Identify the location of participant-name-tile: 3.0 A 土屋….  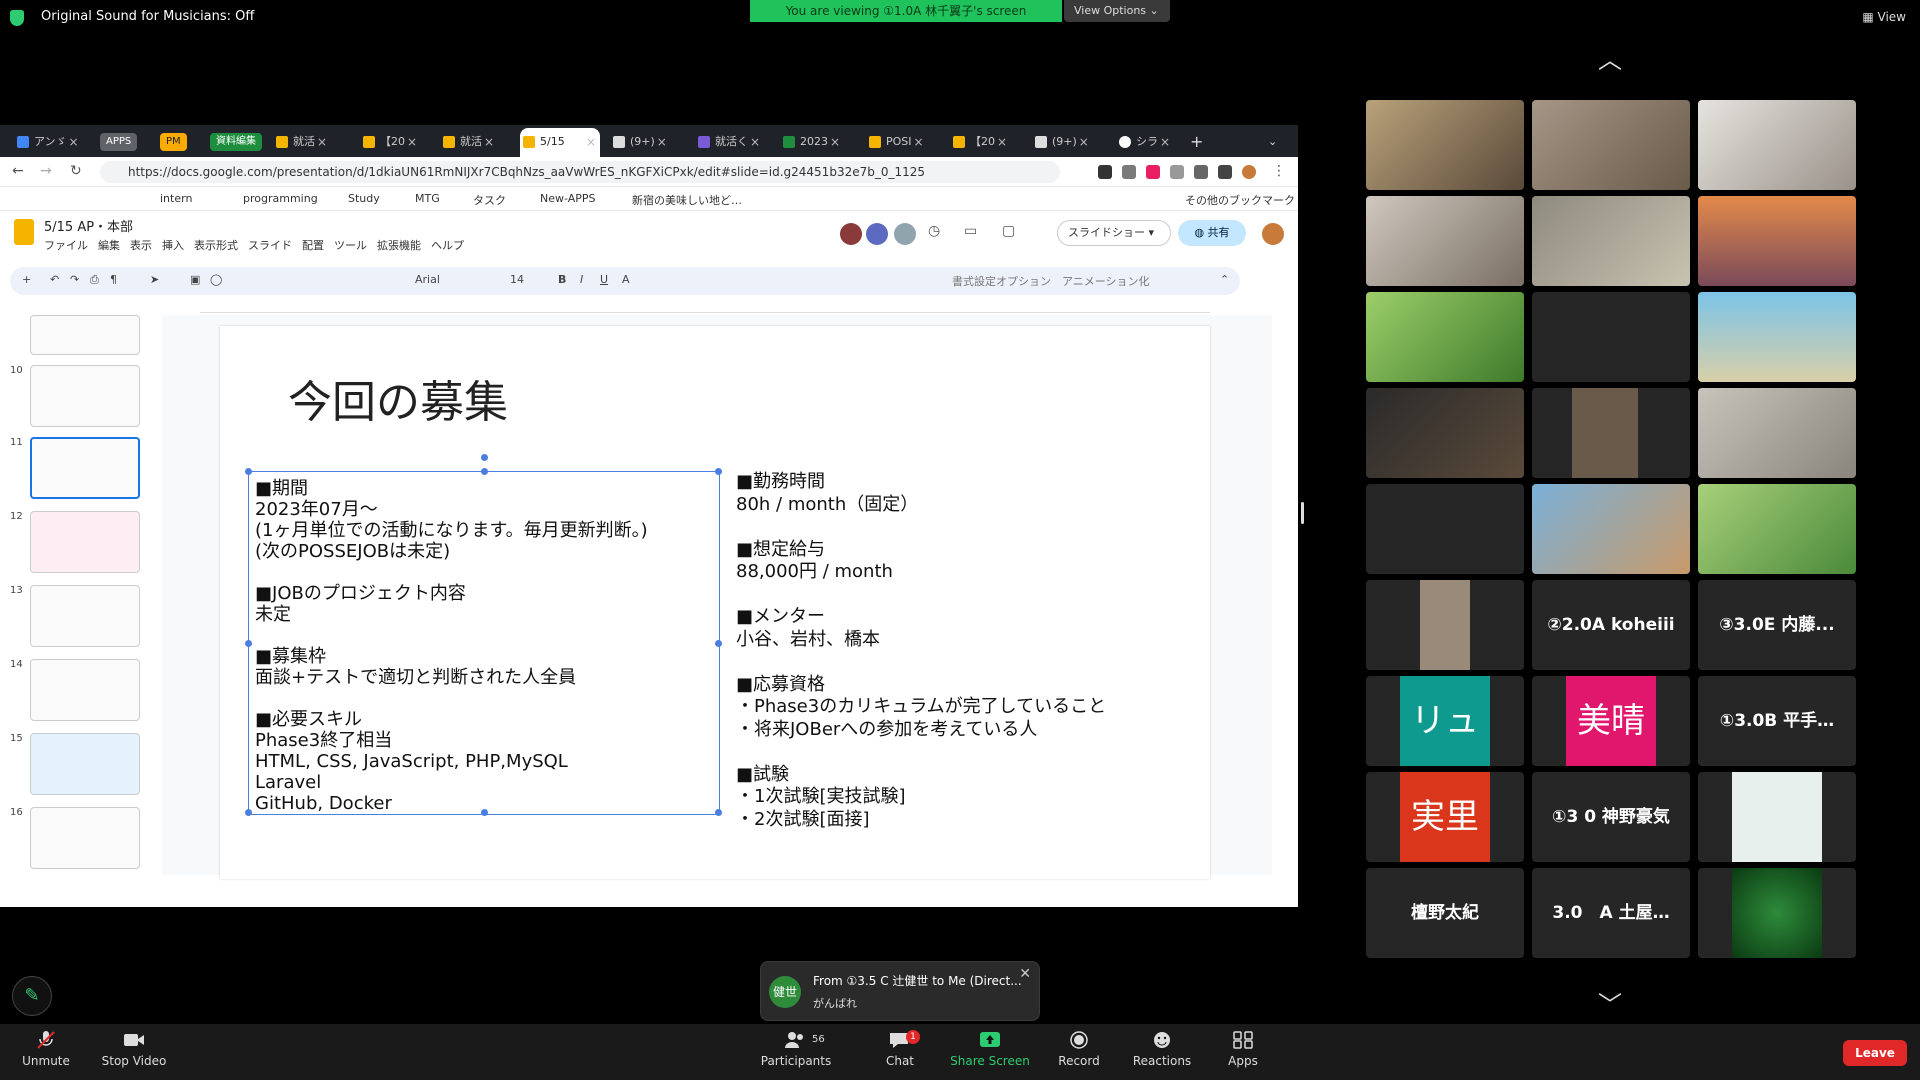
(1611, 913).